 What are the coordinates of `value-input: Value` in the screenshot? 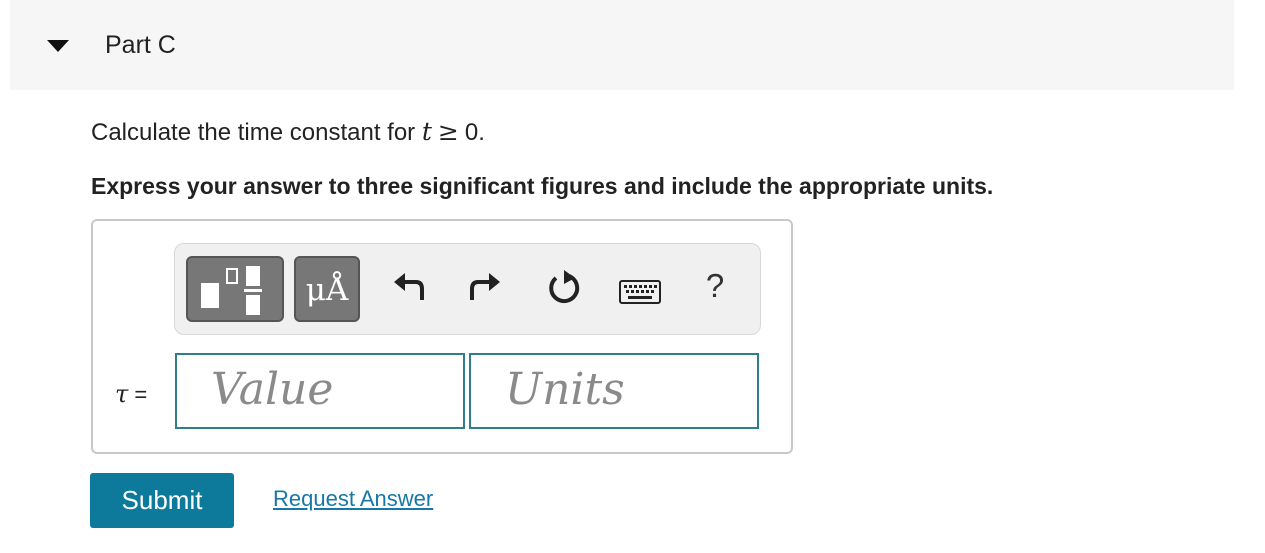 It's located at (320, 391).